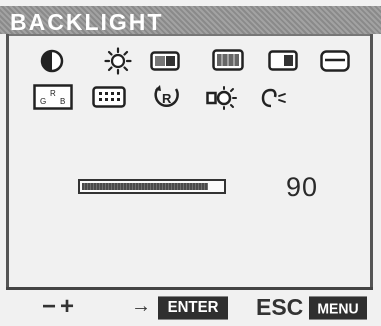 This screenshot has height=326, width=381. Describe the element at coordinates (190, 20) in the screenshot. I see `title-bar: BACKLIGHT` at that location.